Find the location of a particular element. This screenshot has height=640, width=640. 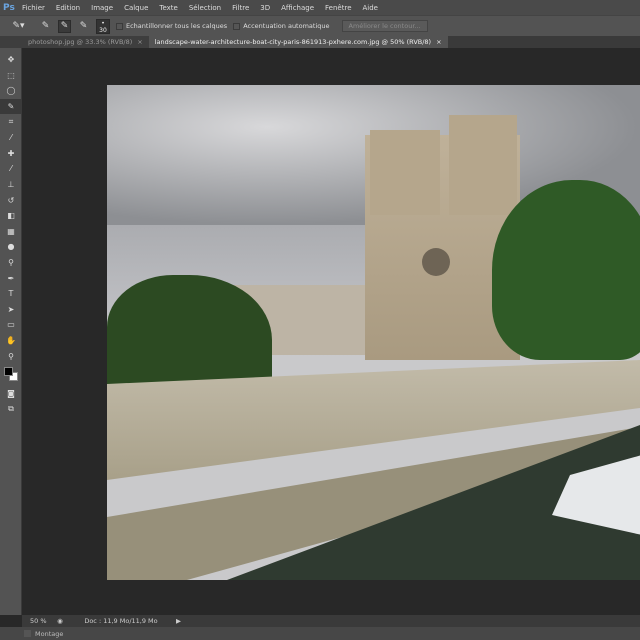

lasso-tool-icon: ◯ is located at coordinates (11, 91).